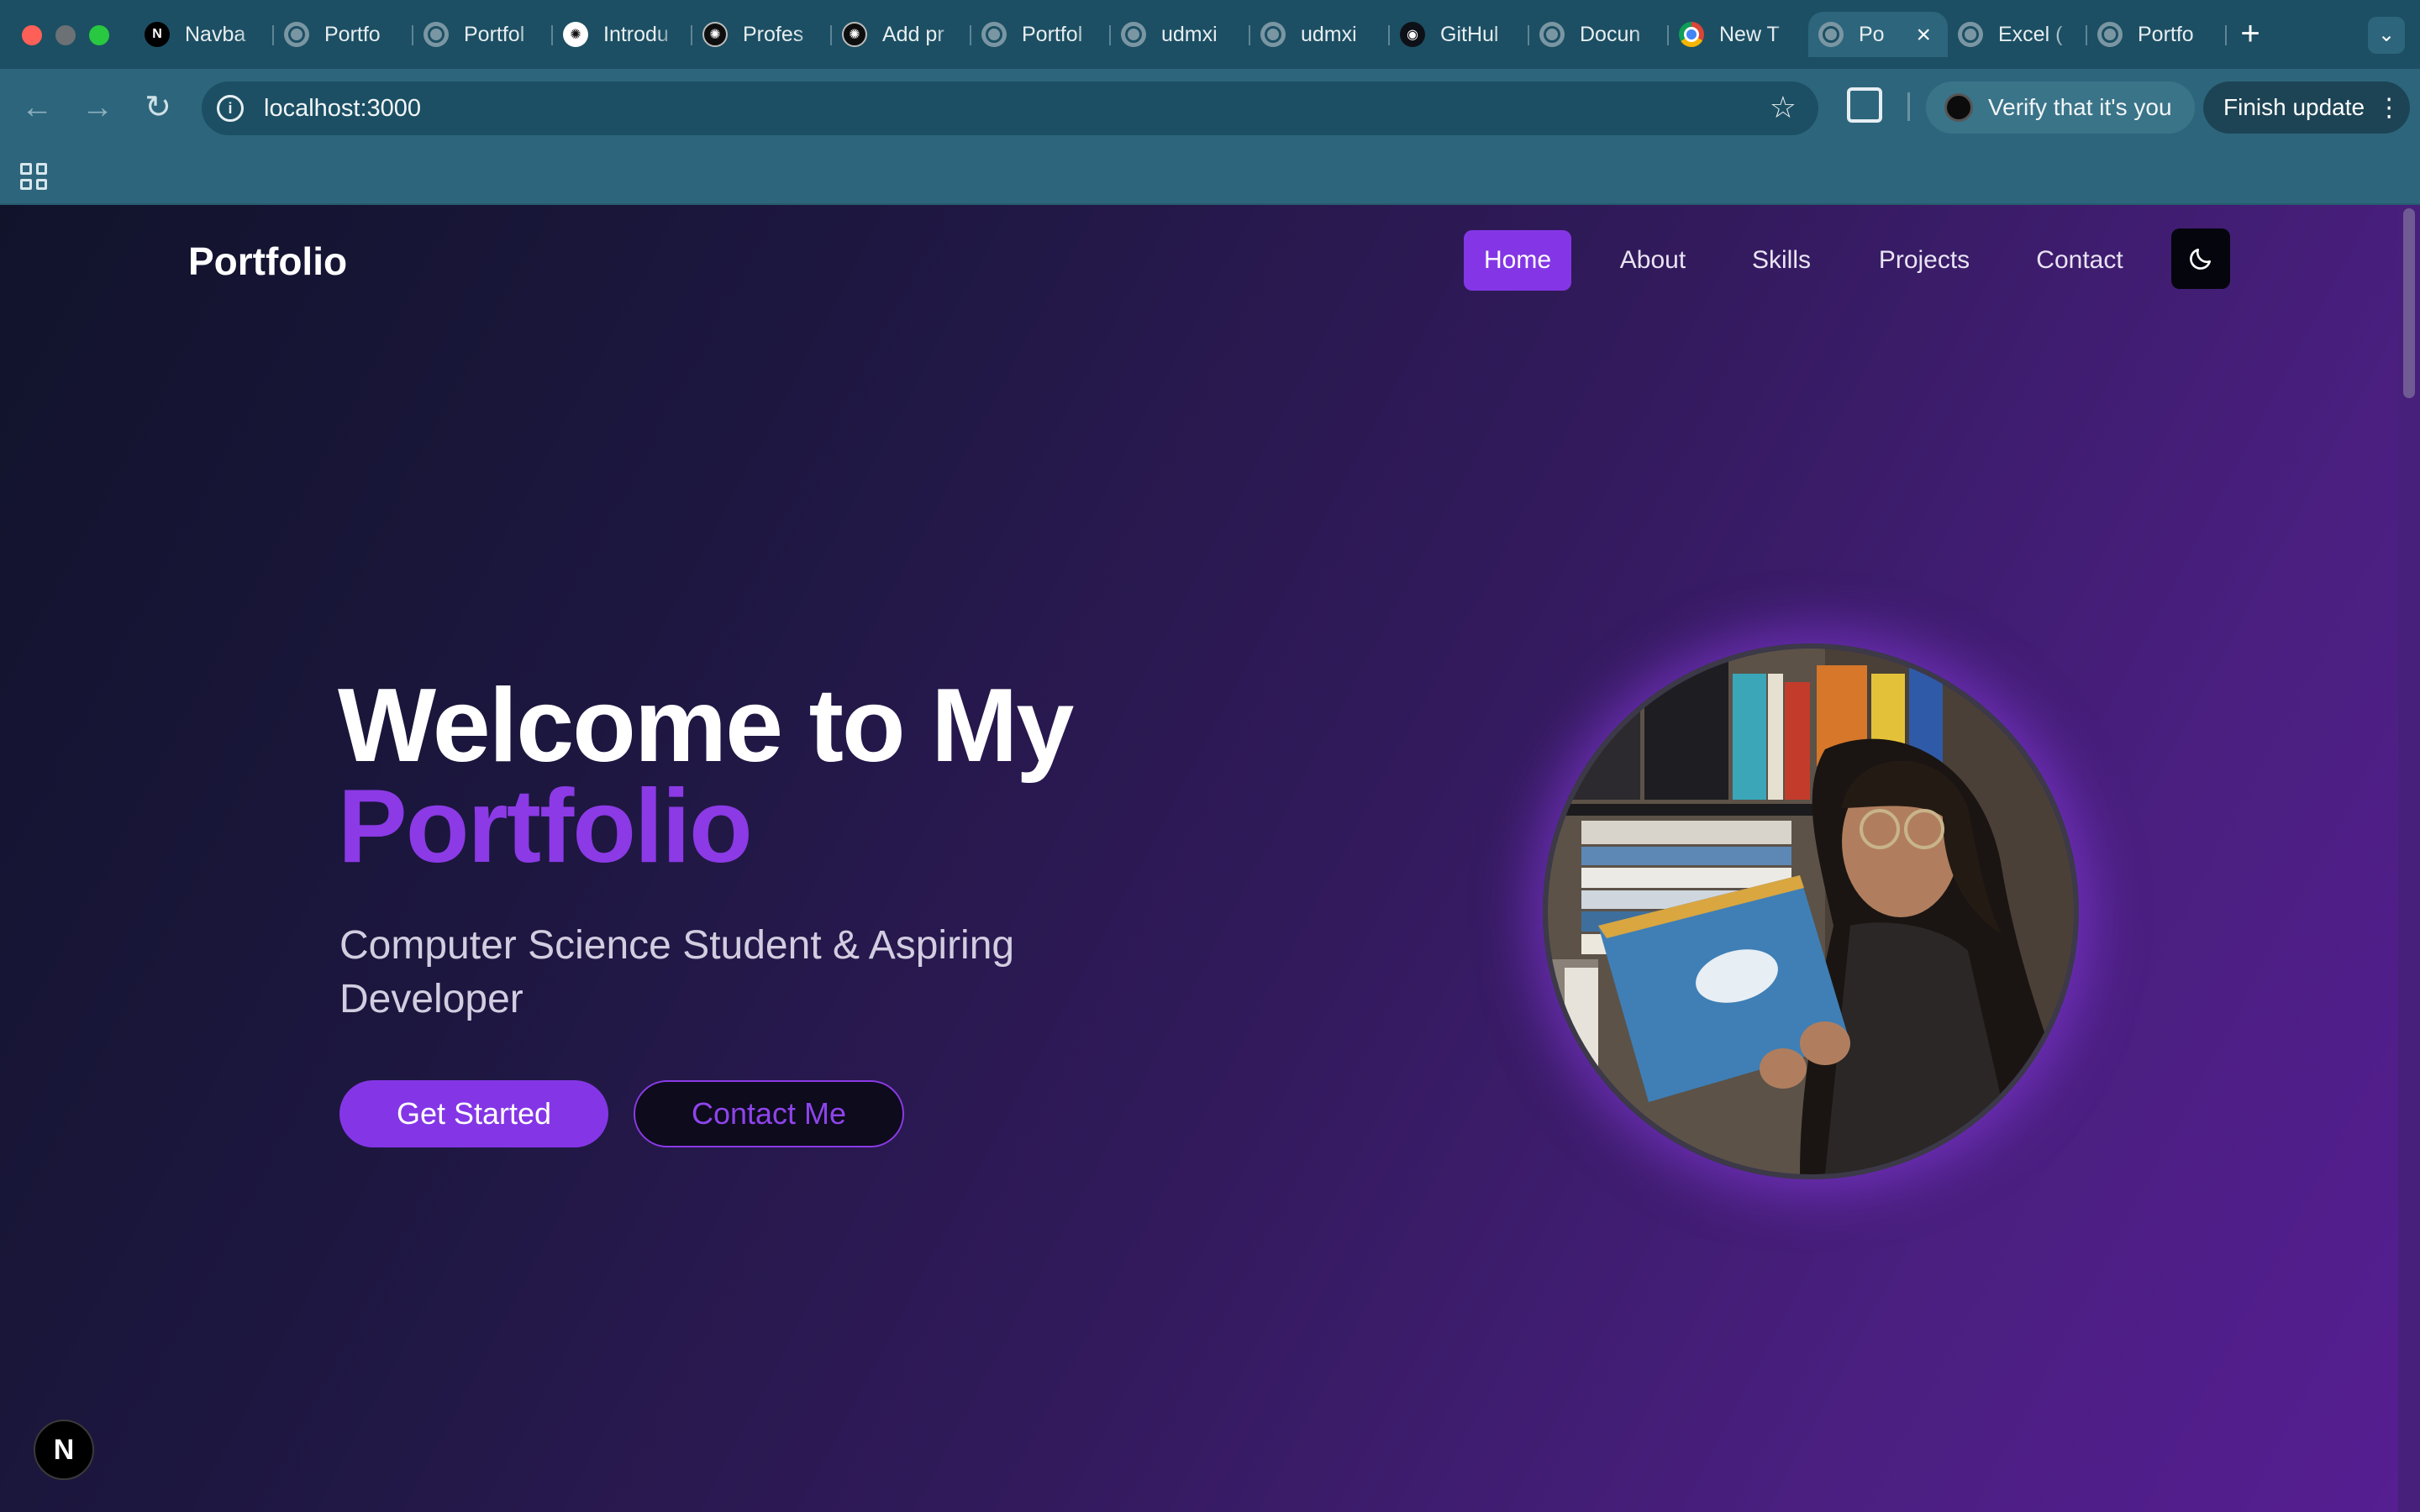 Image resolution: width=2420 pixels, height=1512 pixels. Describe the element at coordinates (1691, 34) in the screenshot. I see `chrome-icon` at that location.